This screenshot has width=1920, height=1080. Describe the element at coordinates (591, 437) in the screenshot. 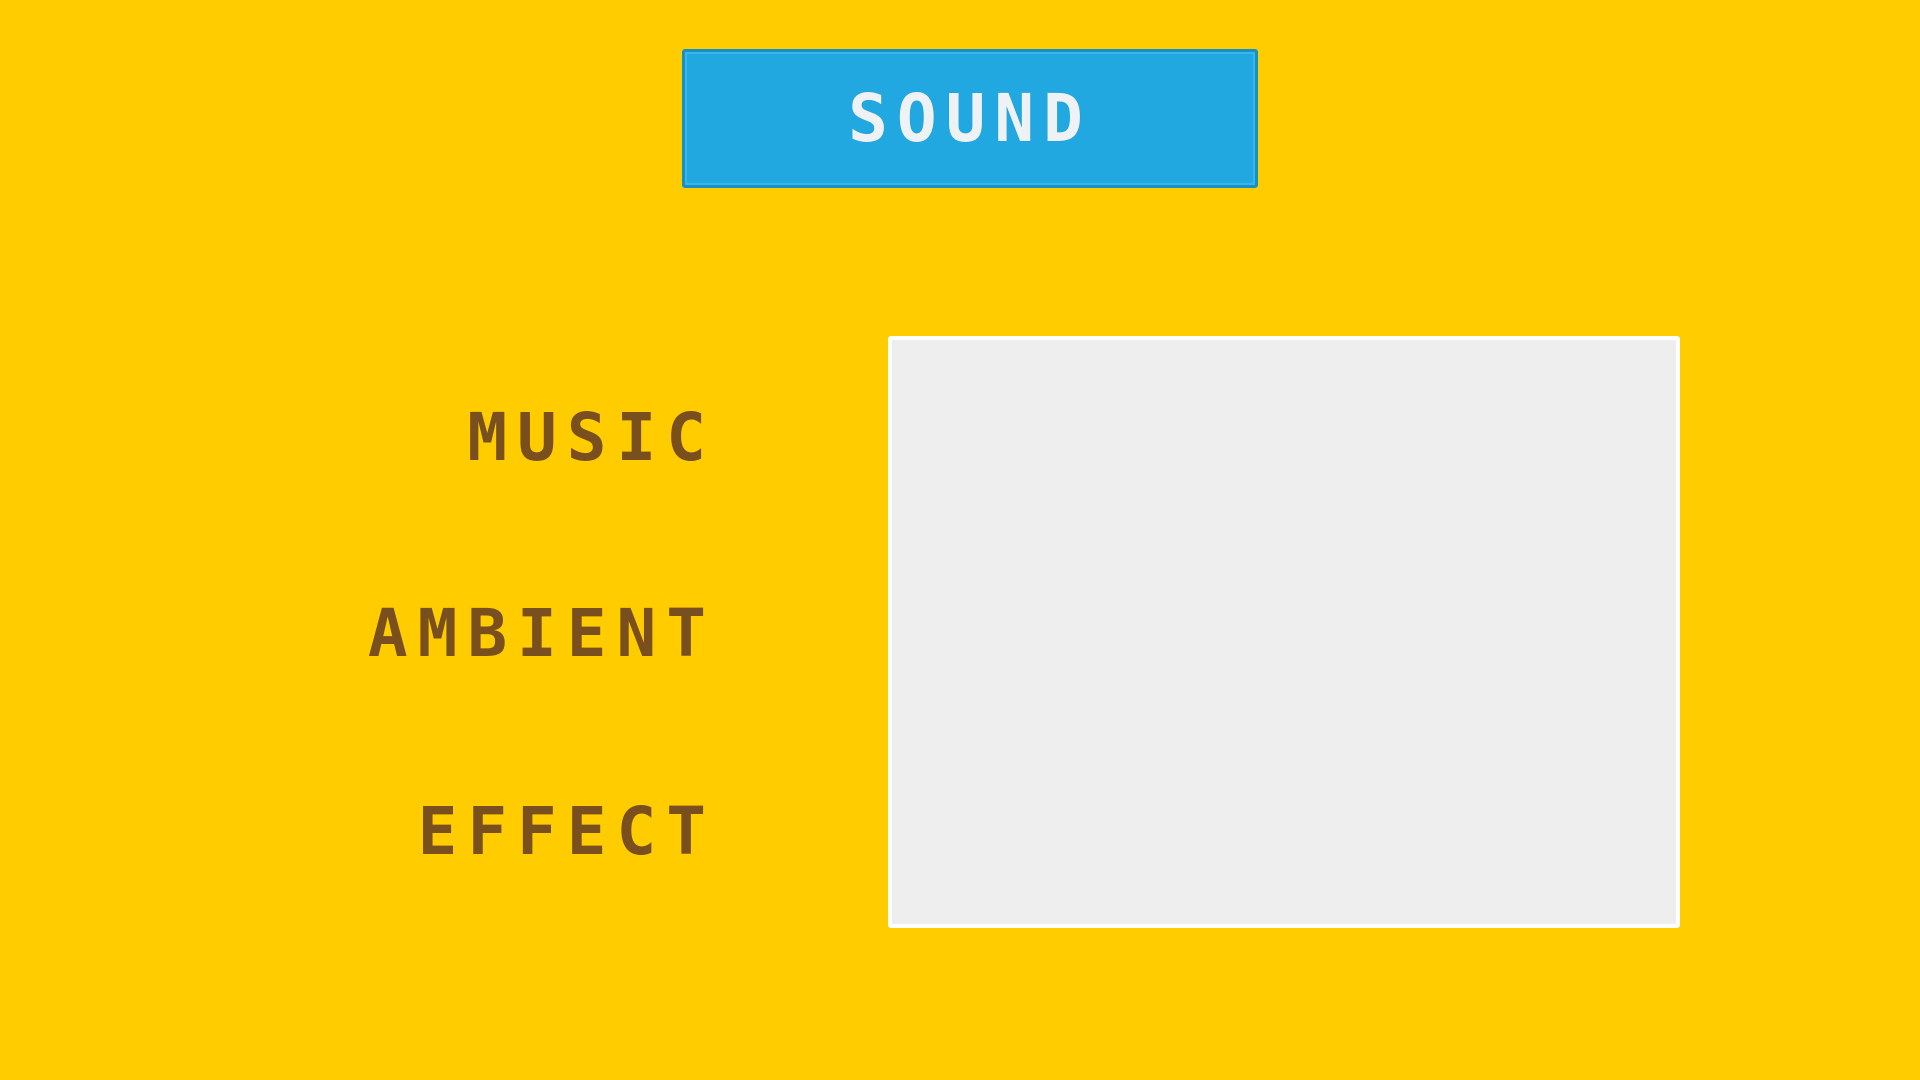

I see `music-label: MUSIC` at that location.